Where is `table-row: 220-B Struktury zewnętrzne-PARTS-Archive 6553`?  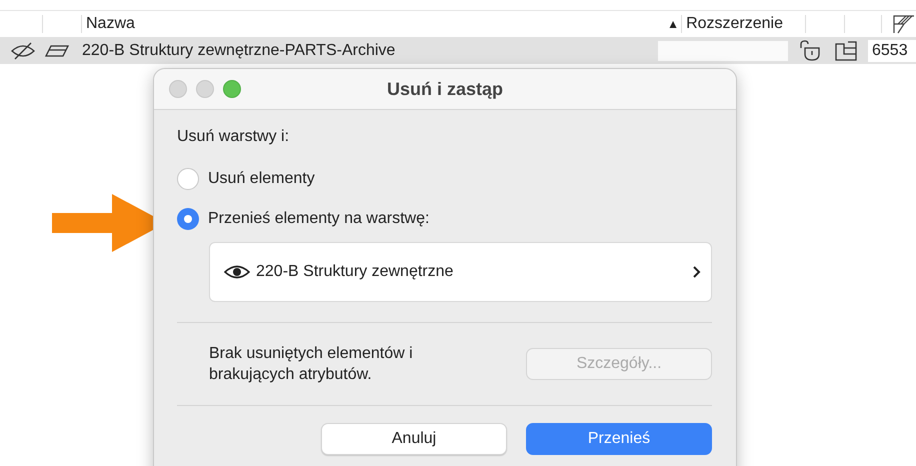
table-row: 220-B Struktury zewnętrzne-PARTS-Archive 6553 is located at coordinates (458, 50).